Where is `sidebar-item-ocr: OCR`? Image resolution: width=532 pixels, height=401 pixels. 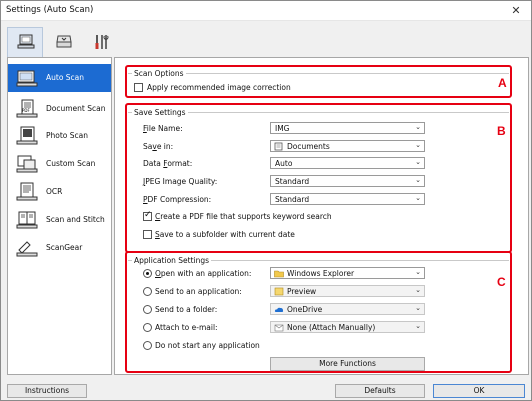
sidebar-item-ocr: OCR is located at coordinates (59, 192).